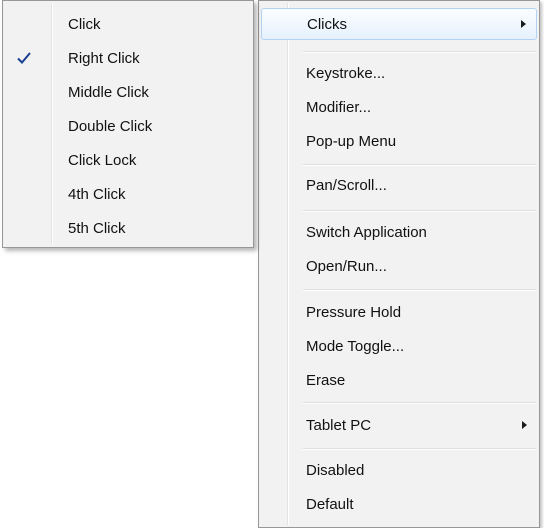 The width and height of the screenshot is (544, 528). Describe the element at coordinates (128, 228) in the screenshot. I see `submenu-item-5th-click: 5th Click` at that location.